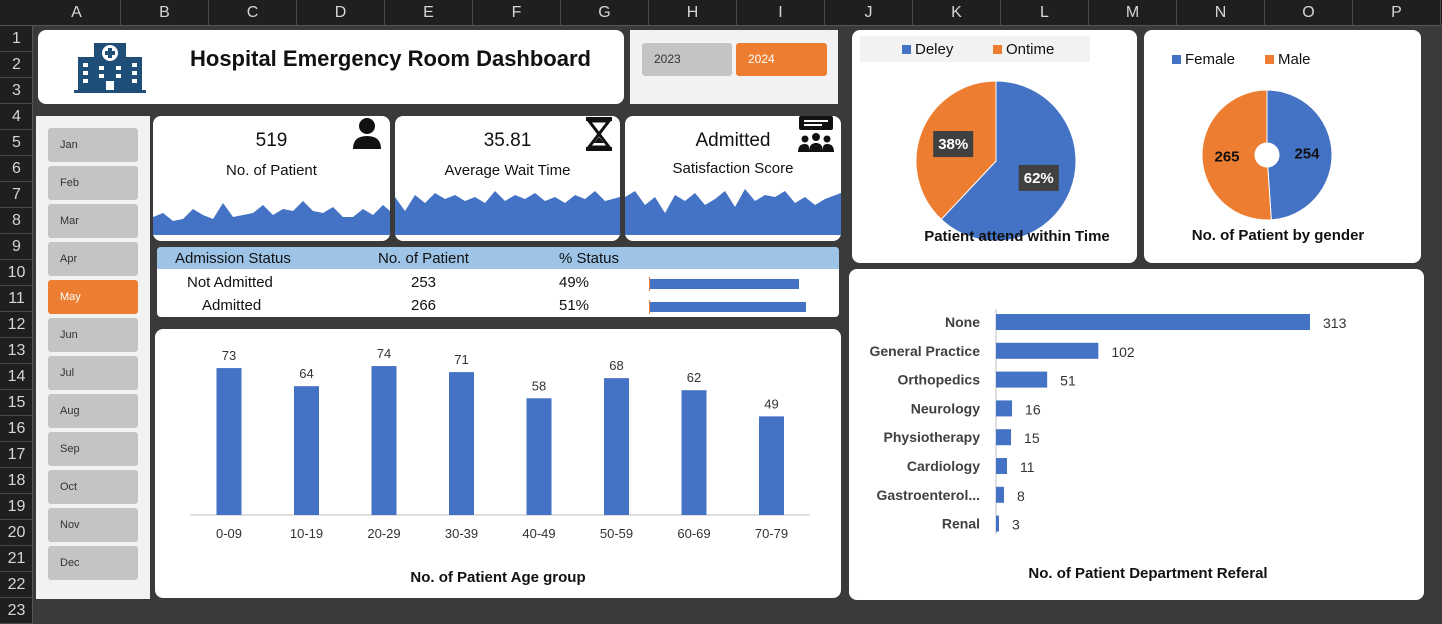 The width and height of the screenshot is (1442, 624). What do you see at coordinates (93, 335) in the screenshot?
I see `month-button-jun: Jun` at bounding box center [93, 335].